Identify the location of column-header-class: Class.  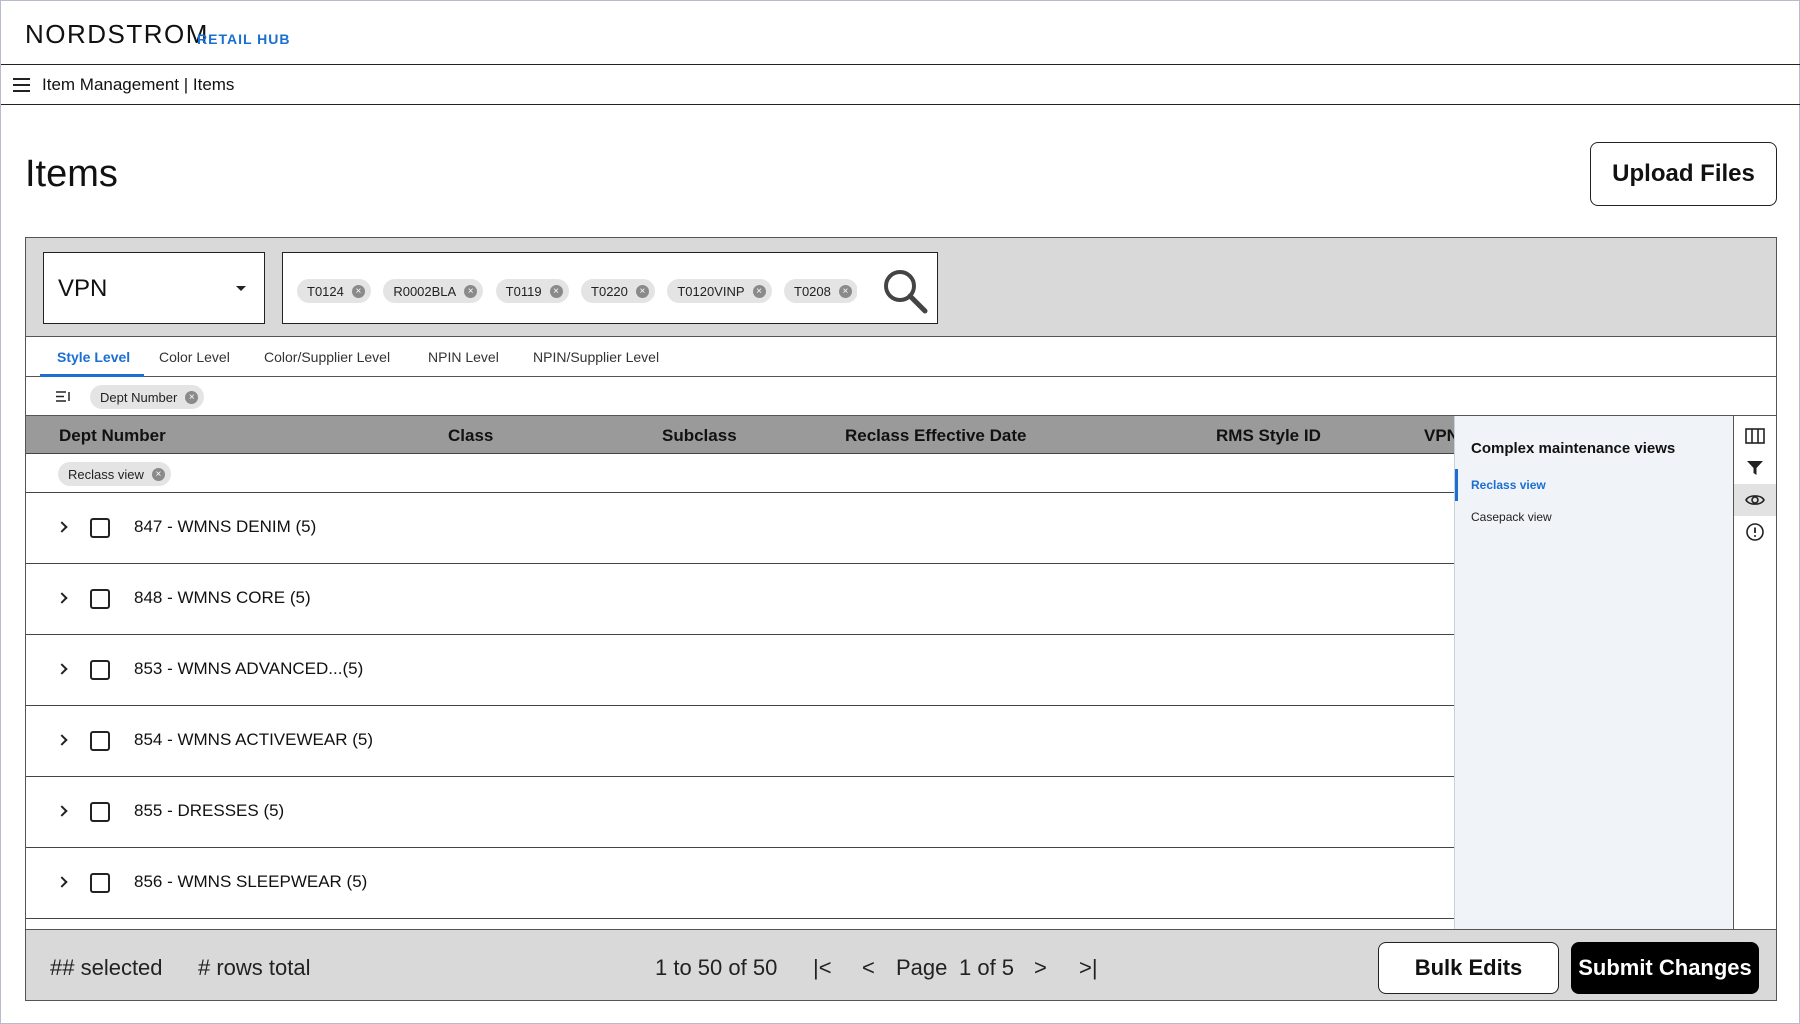
(470, 436).